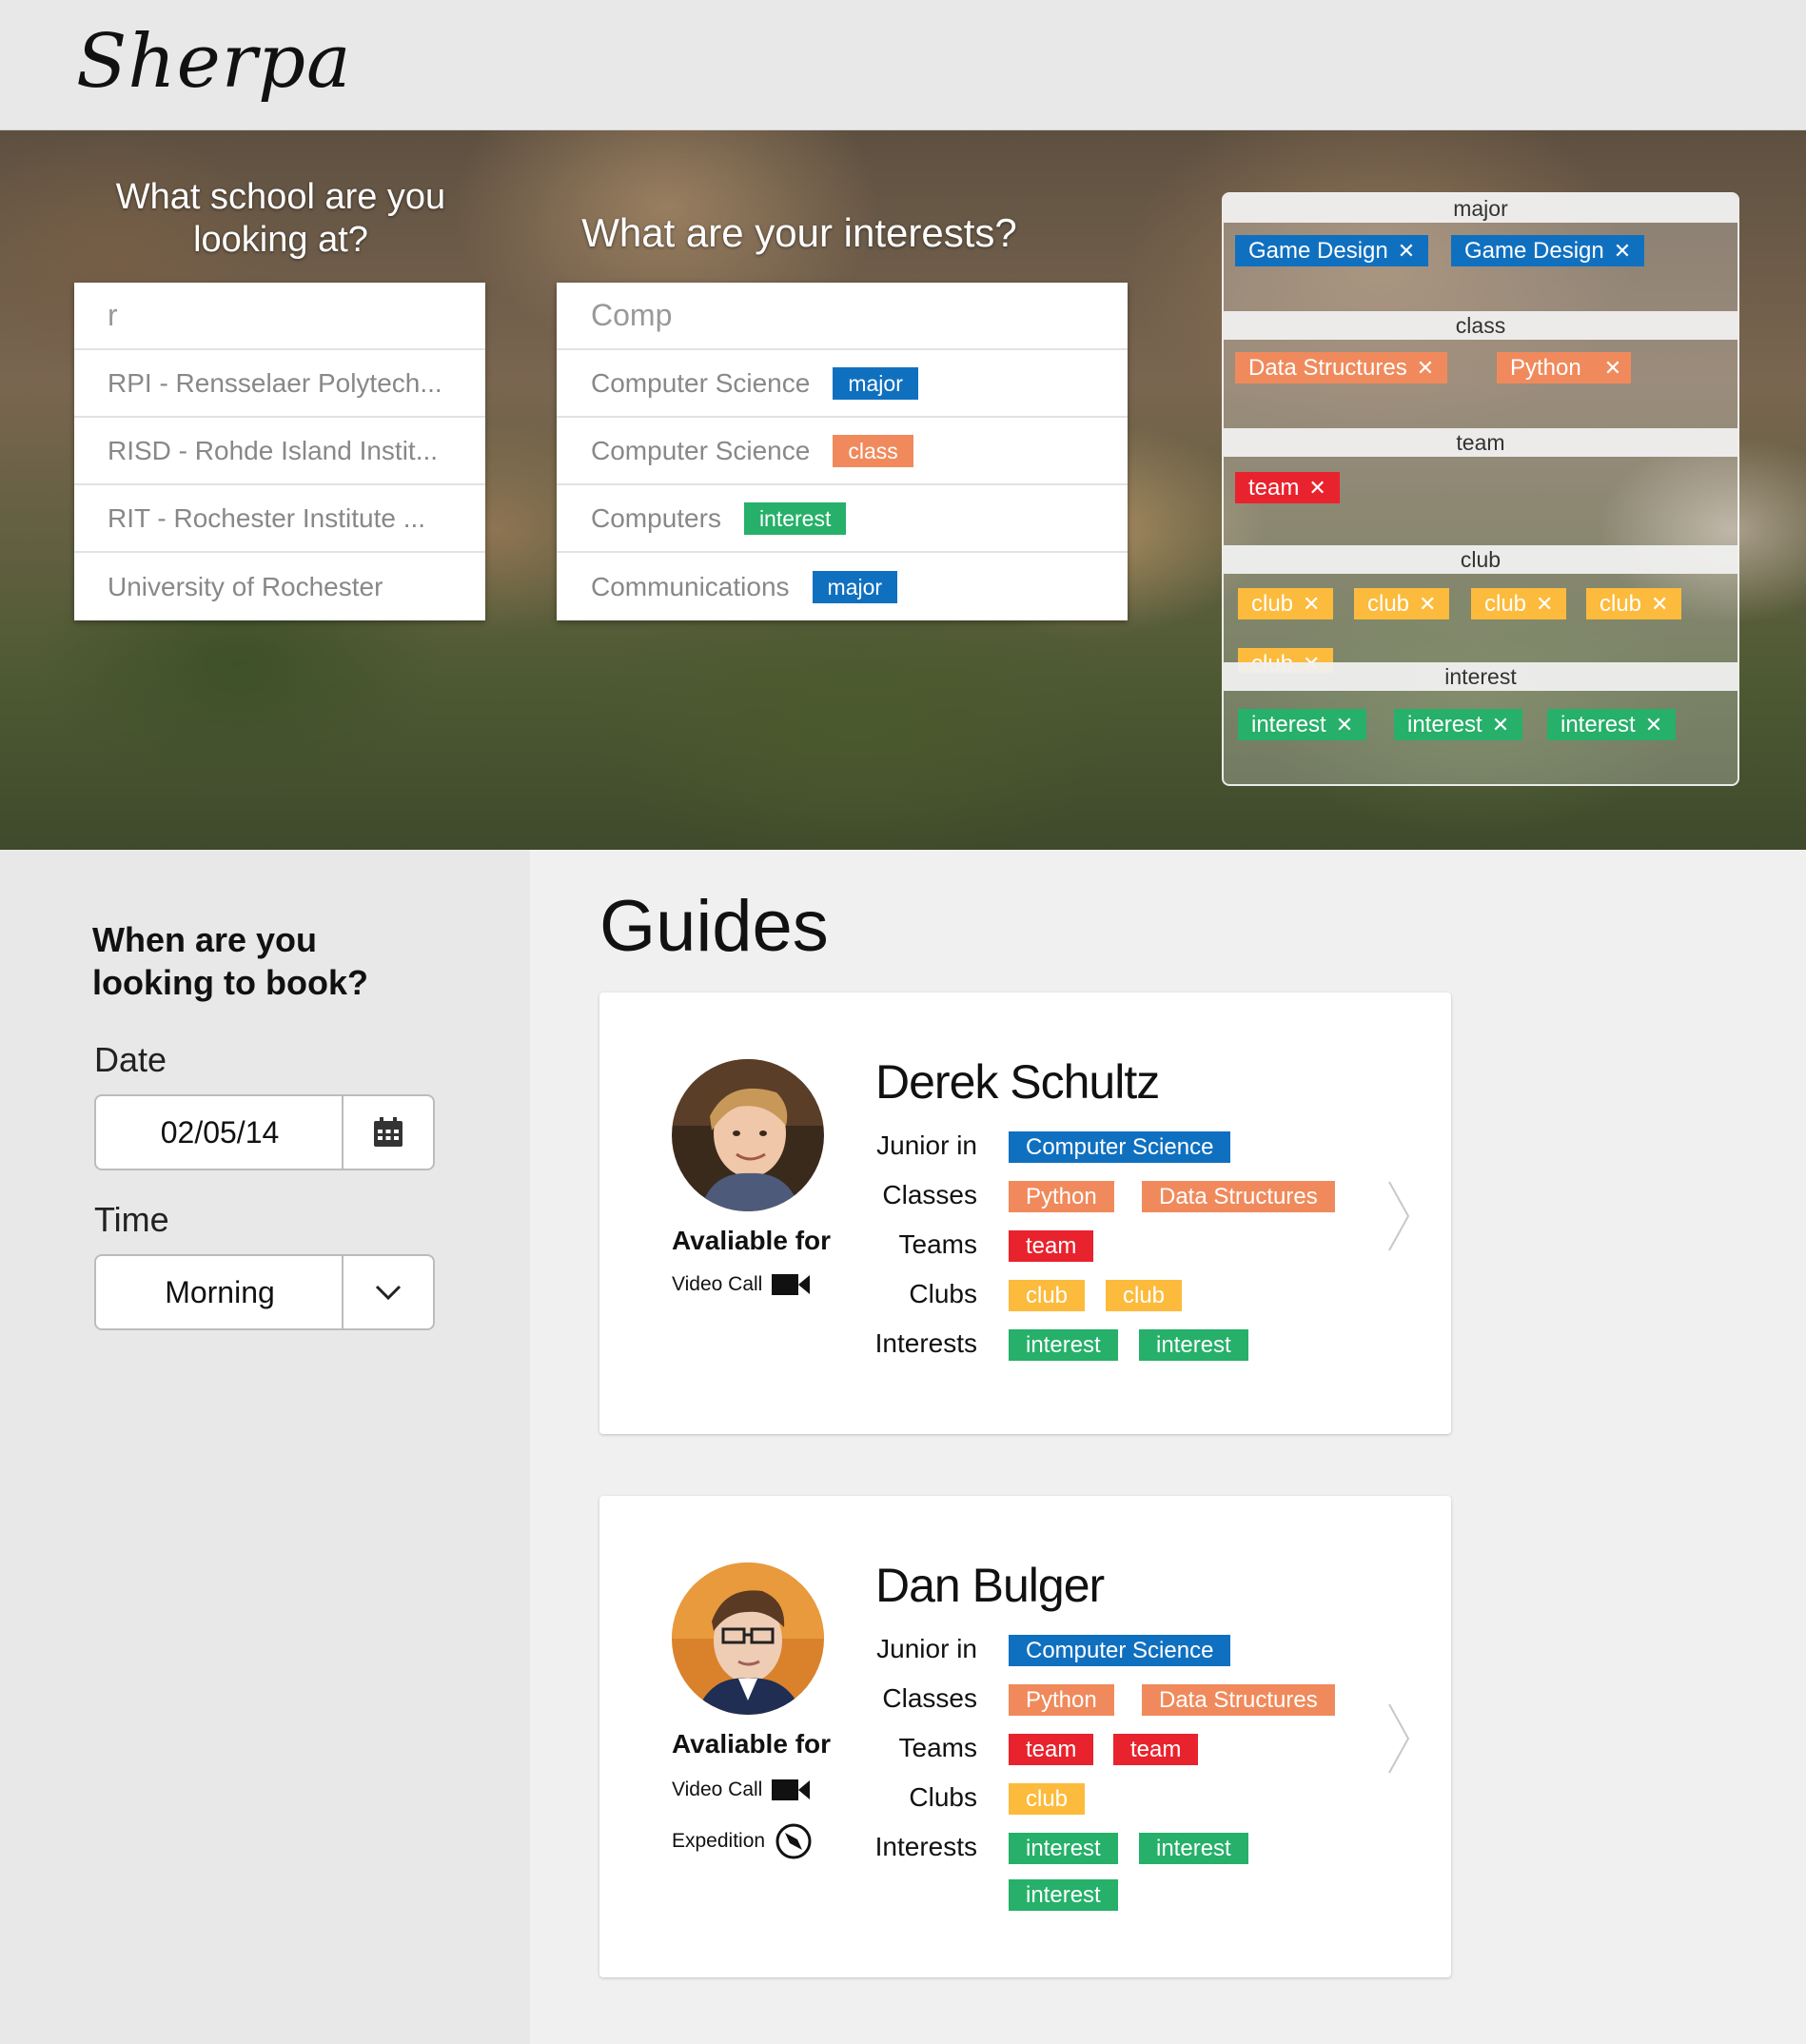 The height and width of the screenshot is (2044, 1806). What do you see at coordinates (279, 317) in the screenshot?
I see `school-search-input: r` at bounding box center [279, 317].